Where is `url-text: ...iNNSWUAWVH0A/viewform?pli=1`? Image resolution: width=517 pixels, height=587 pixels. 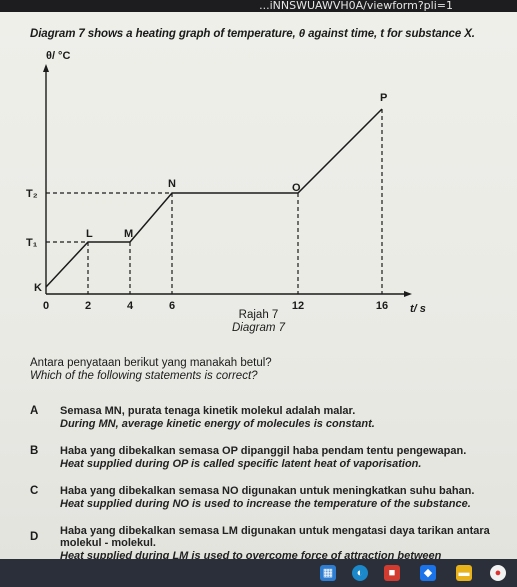 url-text: ...iNNSWUAWVH0A/viewform?pli=1 is located at coordinates (356, 6).